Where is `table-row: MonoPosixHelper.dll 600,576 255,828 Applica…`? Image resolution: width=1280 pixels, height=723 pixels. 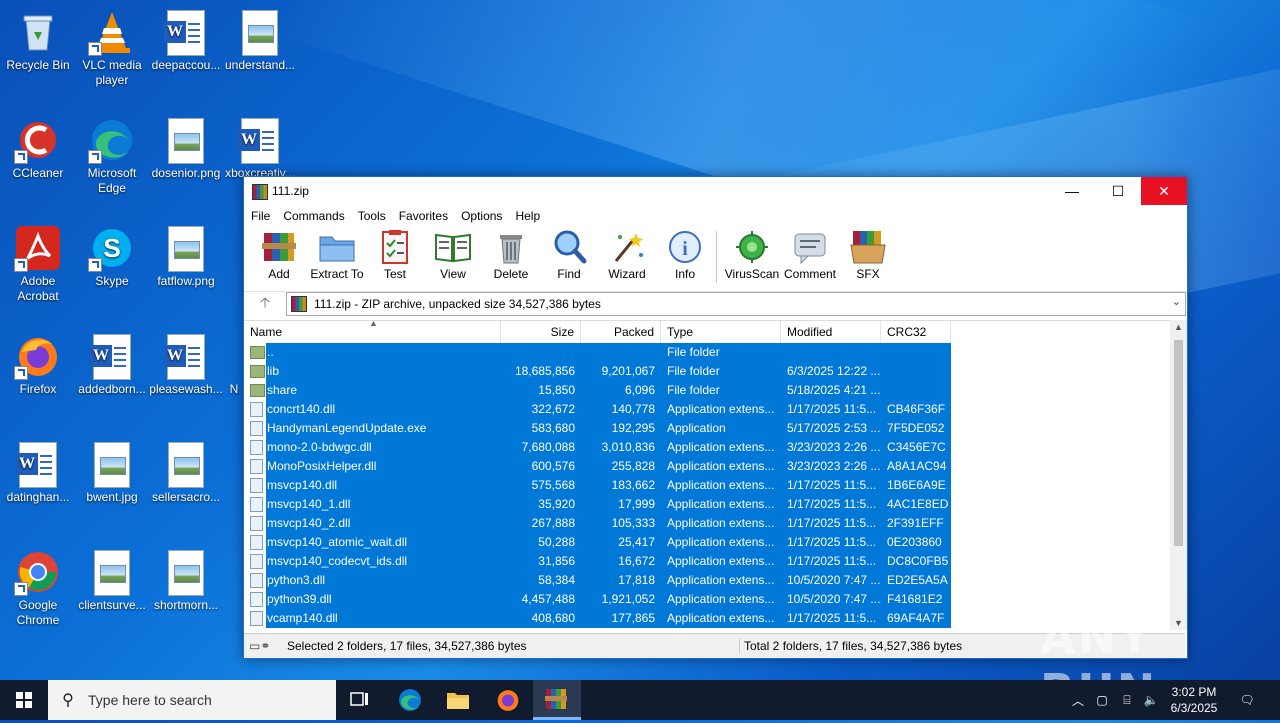 table-row: MonoPosixHelper.dll 600,576 255,828 Applica… is located at coordinates (714, 466).